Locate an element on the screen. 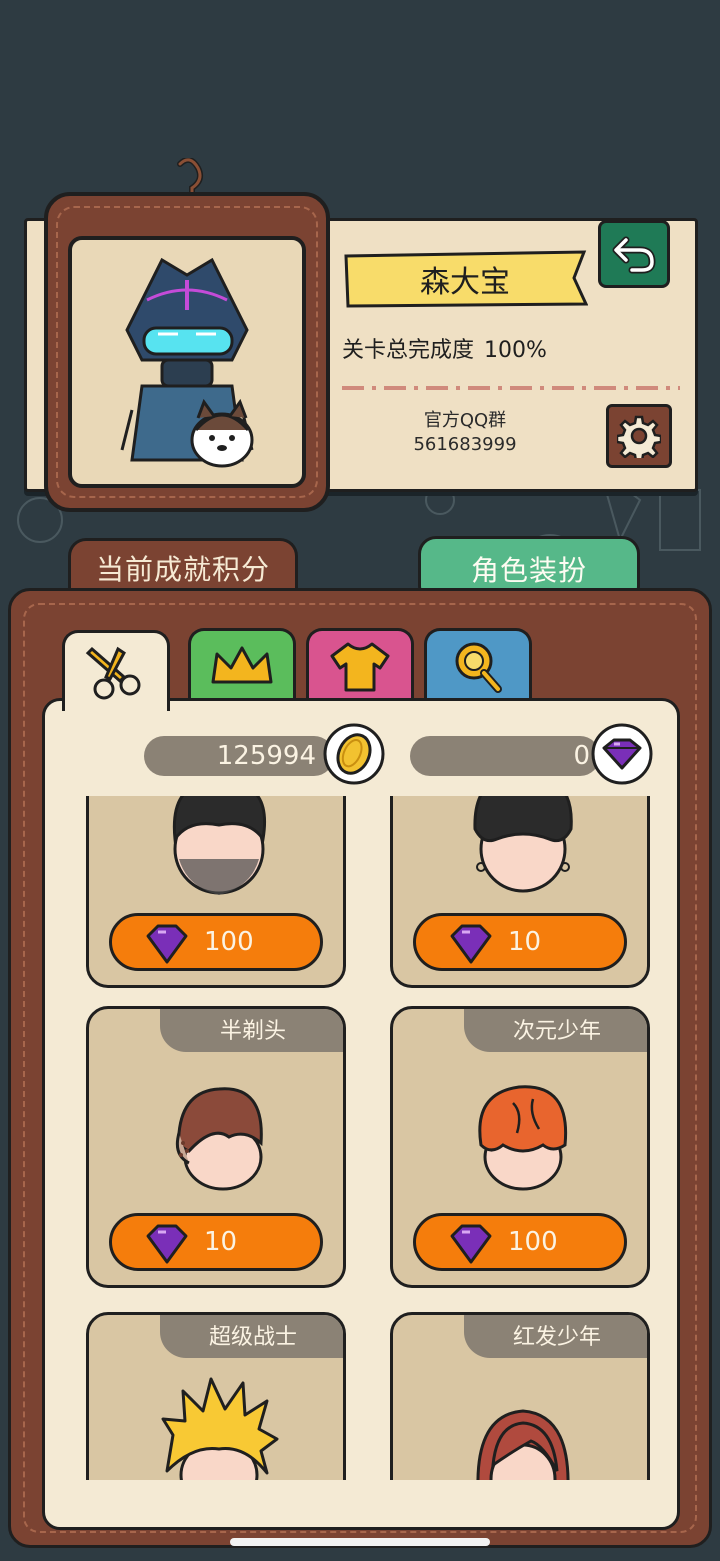  item-card: 超级战士 is located at coordinates (216, 1396).